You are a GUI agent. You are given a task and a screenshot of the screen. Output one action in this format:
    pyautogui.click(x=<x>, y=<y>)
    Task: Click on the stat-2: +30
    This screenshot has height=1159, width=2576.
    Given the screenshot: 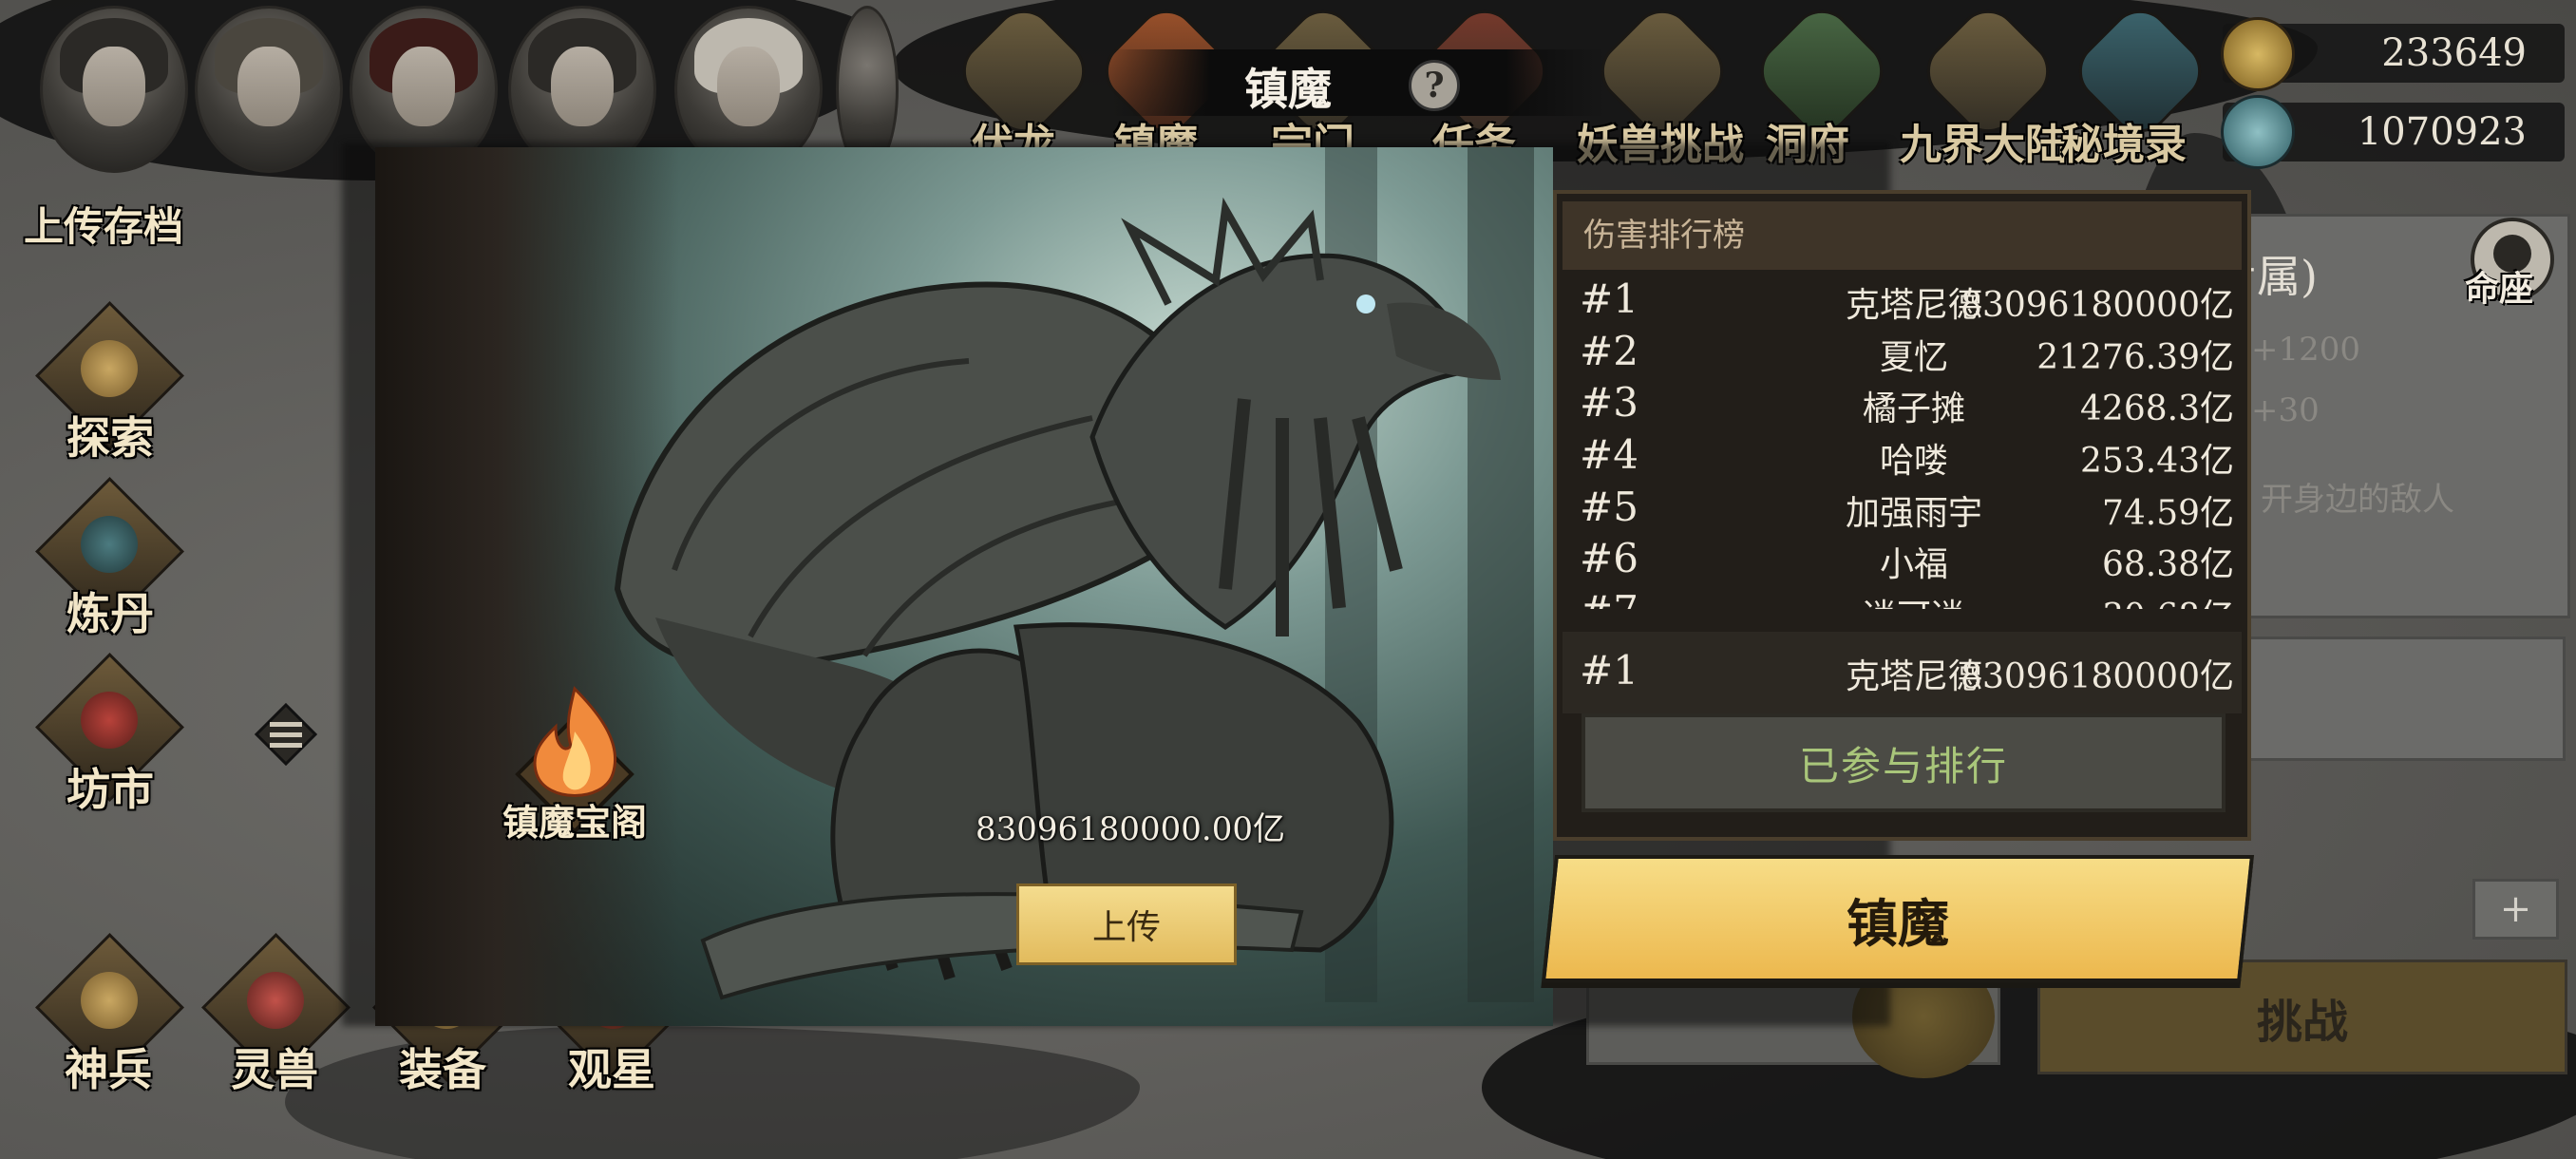 What is the action you would take?
    pyautogui.click(x=2285, y=410)
    